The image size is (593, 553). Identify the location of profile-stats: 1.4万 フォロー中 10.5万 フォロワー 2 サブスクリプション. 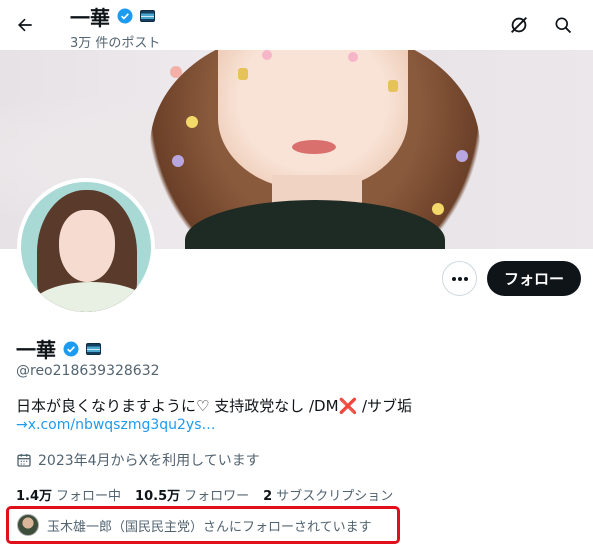
(204, 494).